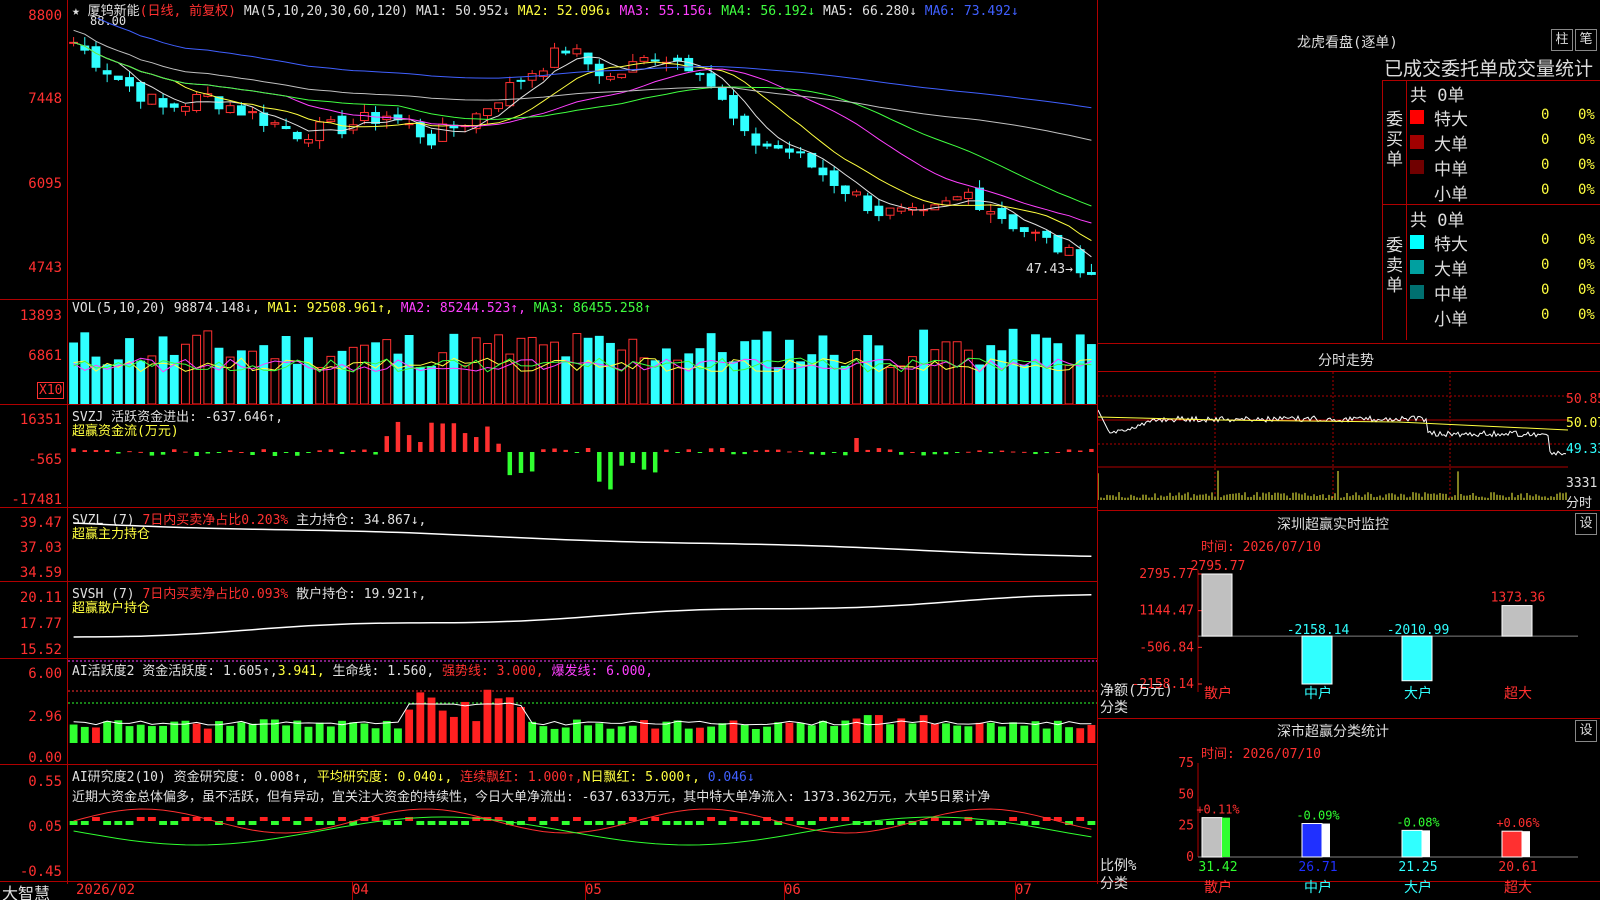 This screenshot has width=1600, height=900. Describe the element at coordinates (1418, 822) in the screenshot. I see `ratio-change: -0.08%` at that location.